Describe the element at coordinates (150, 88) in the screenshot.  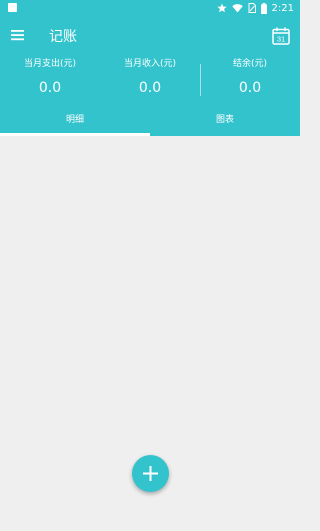
I see `income-value: 0.0` at that location.